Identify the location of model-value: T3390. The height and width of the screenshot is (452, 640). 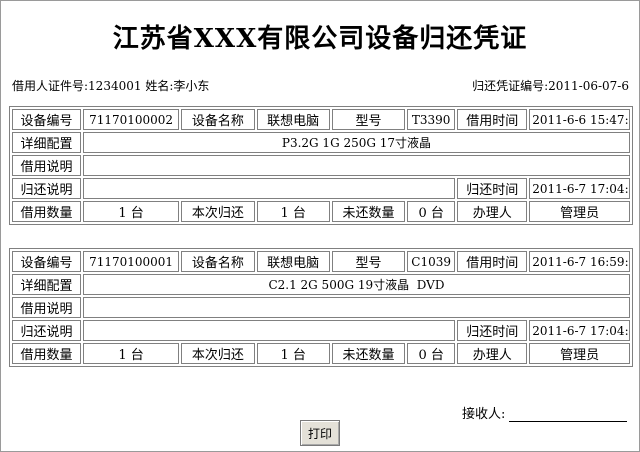
(431, 119).